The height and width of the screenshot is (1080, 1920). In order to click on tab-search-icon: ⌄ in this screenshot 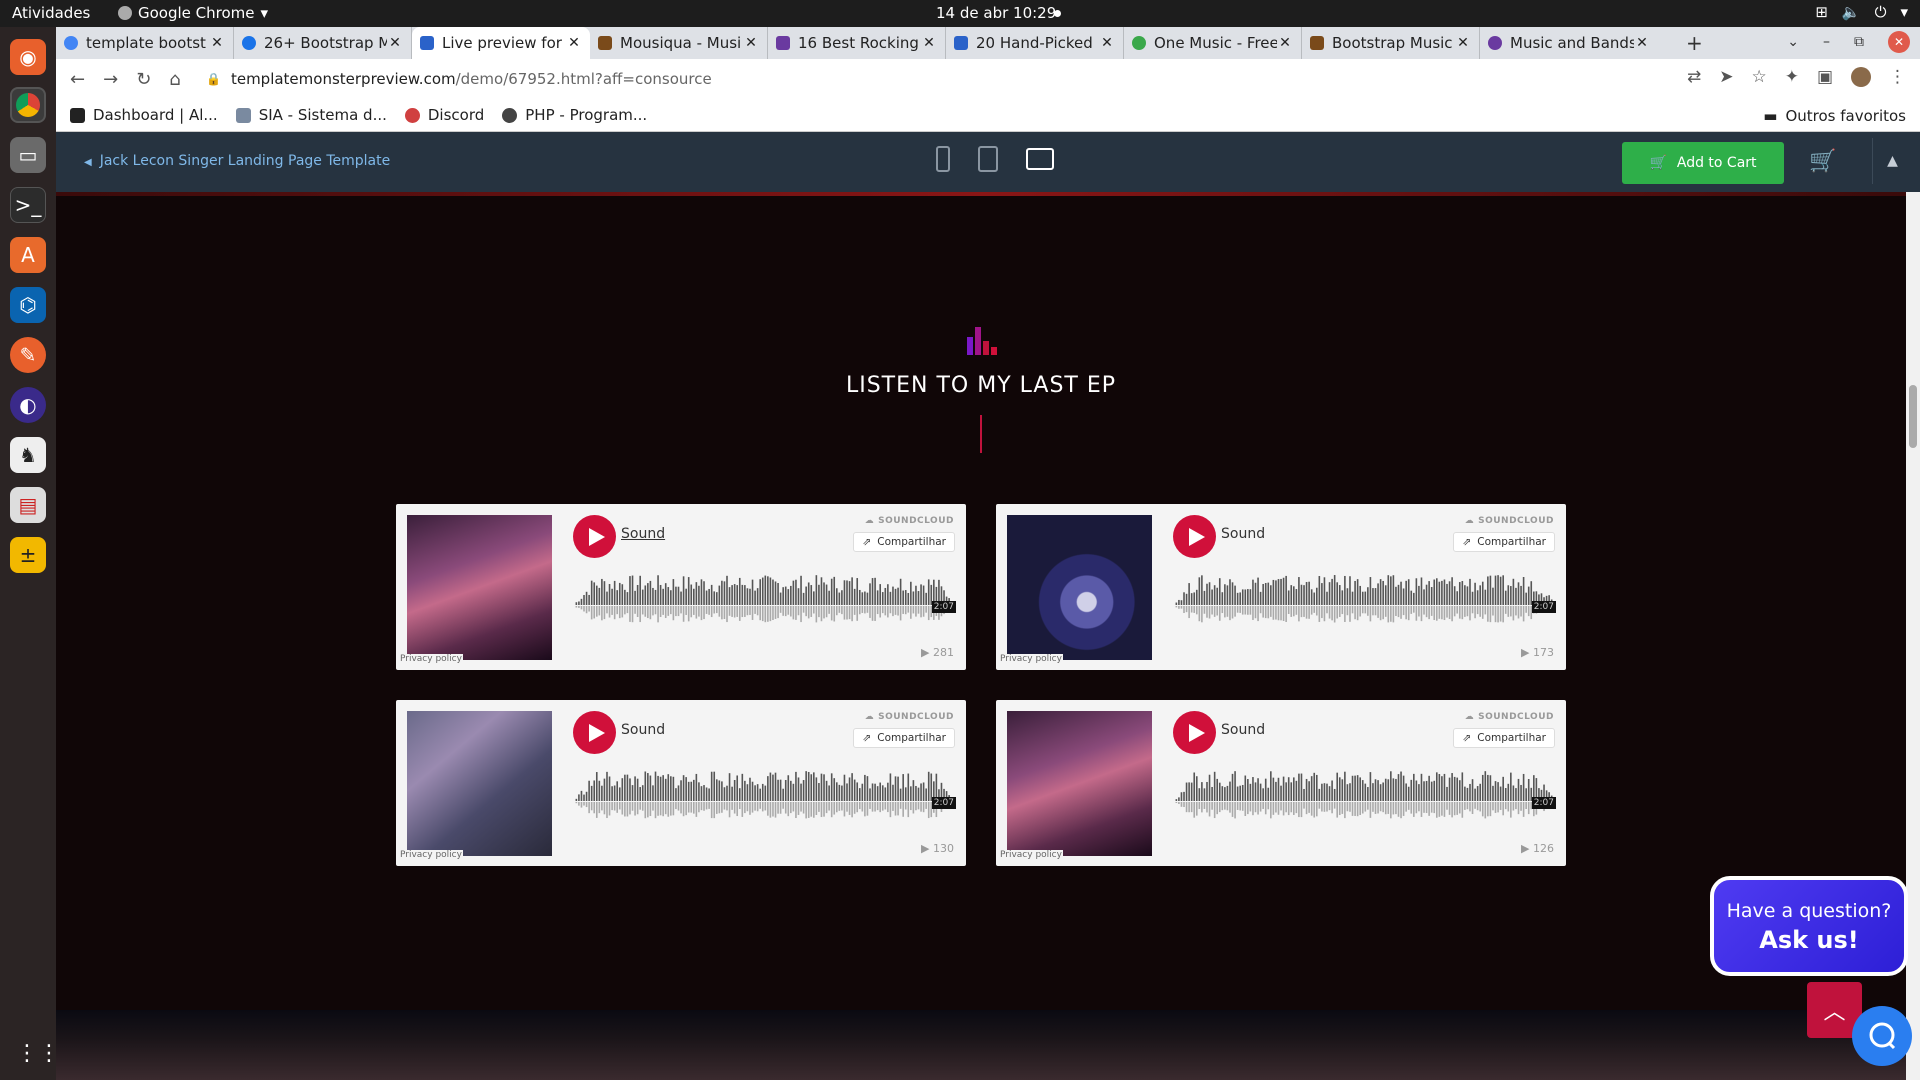, I will do `click(1793, 42)`.